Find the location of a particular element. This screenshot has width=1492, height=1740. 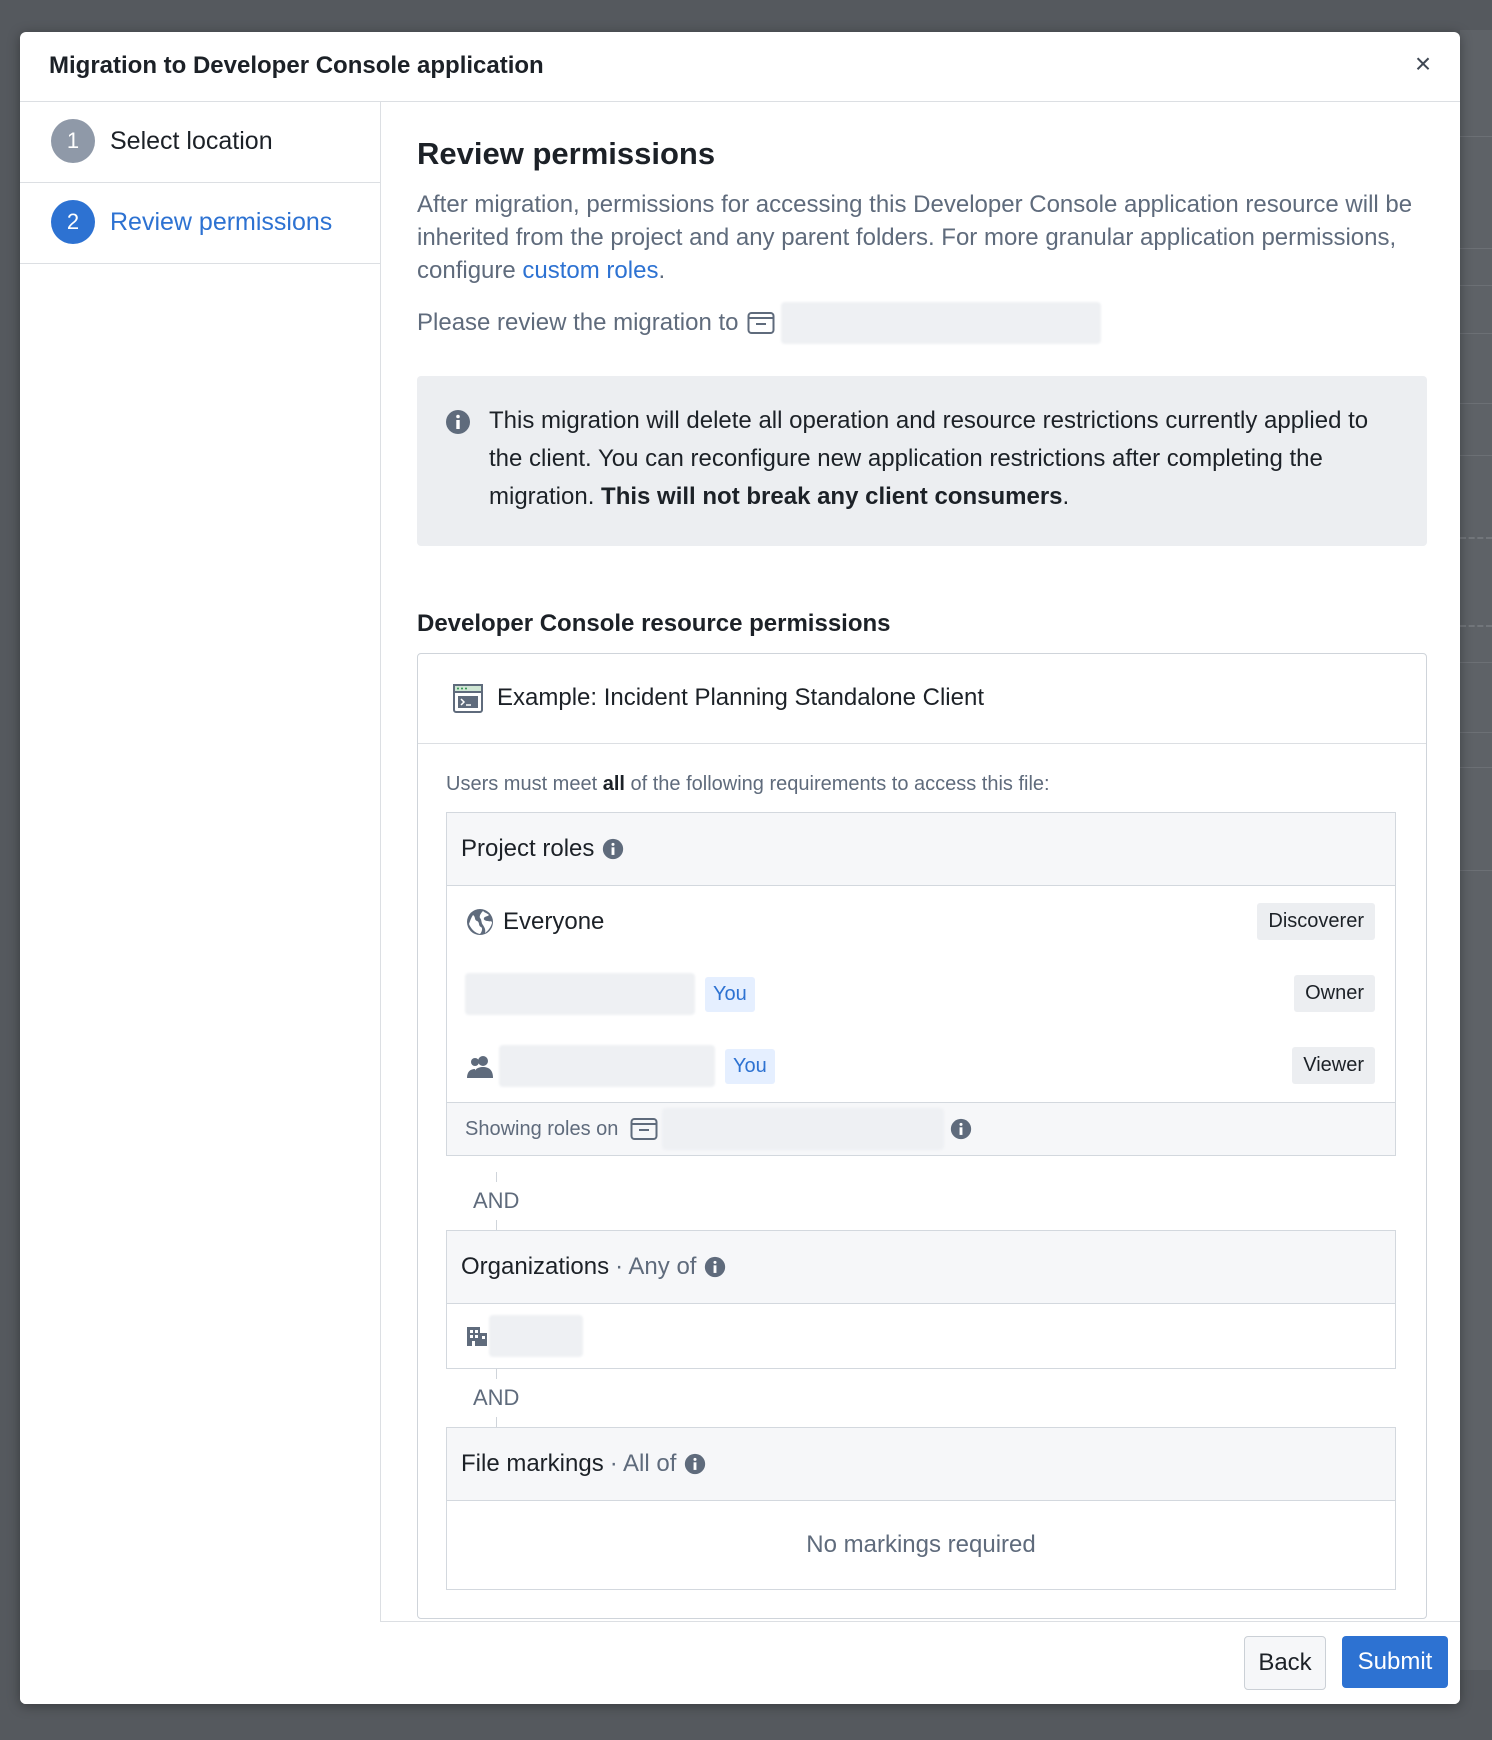

organizations-qualifier: · Any of is located at coordinates (656, 1266).